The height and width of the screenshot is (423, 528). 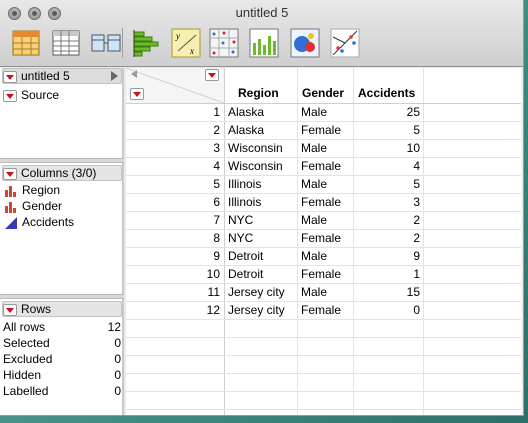 I want to click on rows-stat-all: All rows 12, so click(x=62, y=327).